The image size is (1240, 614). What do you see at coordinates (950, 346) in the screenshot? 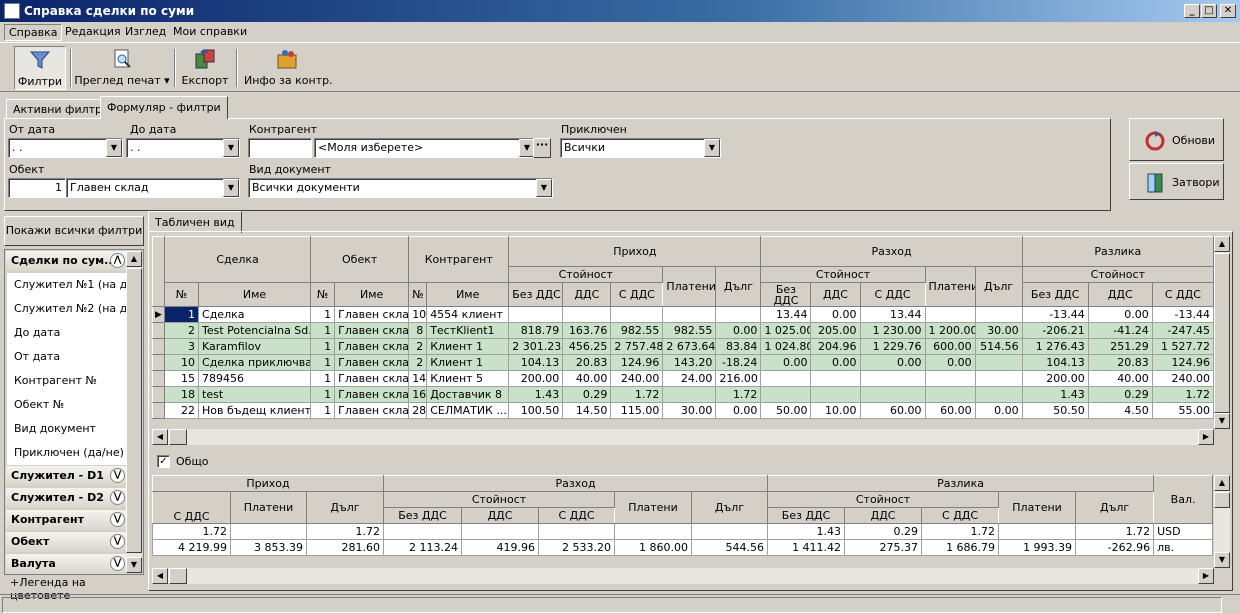
I see `cell-ep: 600.00` at bounding box center [950, 346].